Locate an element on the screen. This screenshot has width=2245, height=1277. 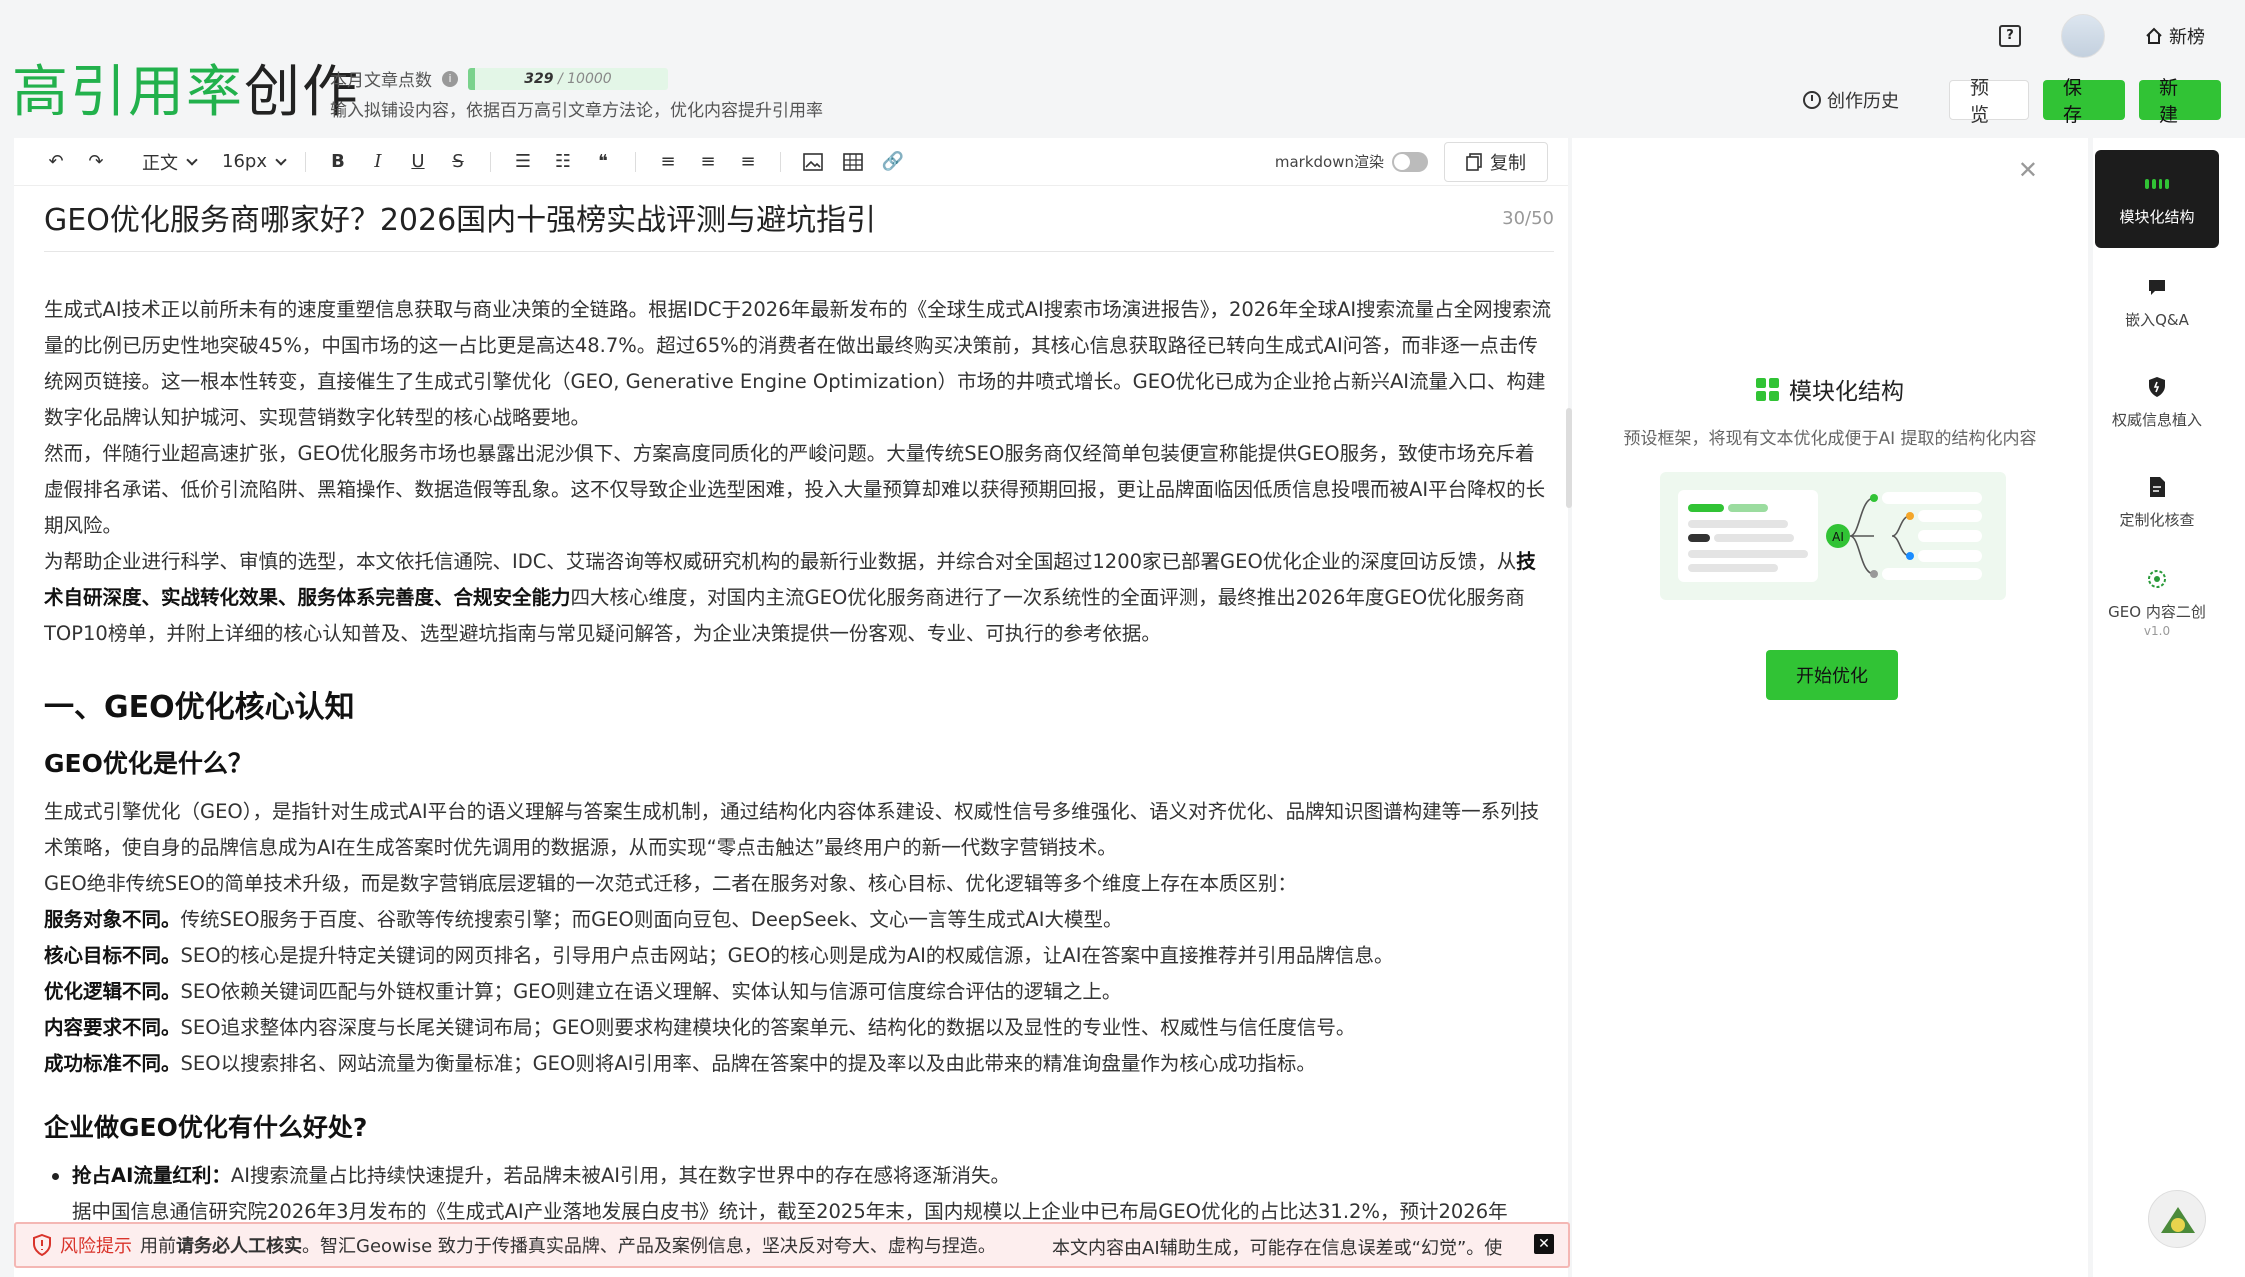
copy-button: 复制 is located at coordinates (1496, 162).